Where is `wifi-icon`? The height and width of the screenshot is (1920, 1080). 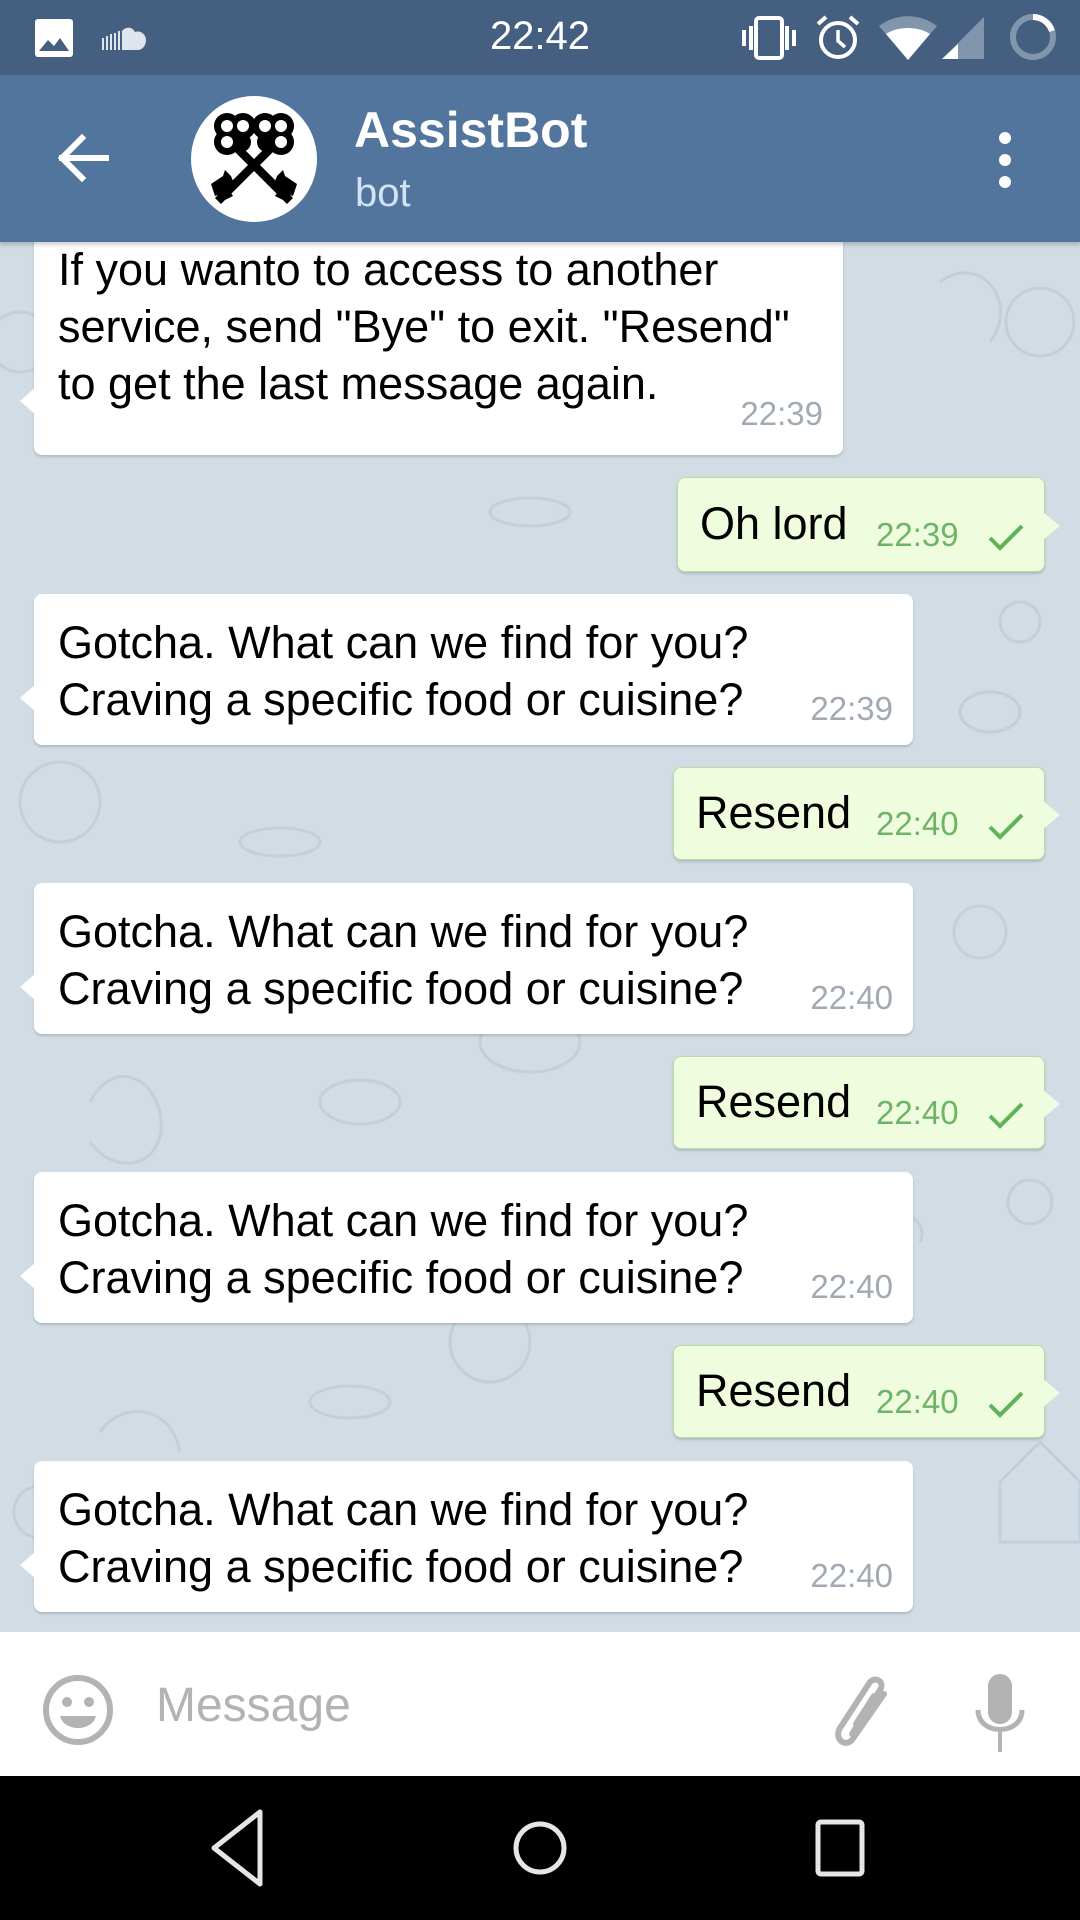 wifi-icon is located at coordinates (908, 38).